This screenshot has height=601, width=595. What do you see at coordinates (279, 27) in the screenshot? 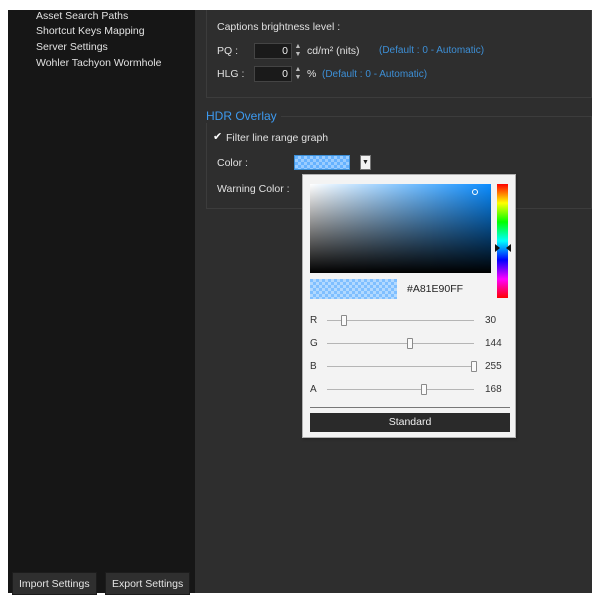
I see `captions-heading: Captions brightness level :` at bounding box center [279, 27].